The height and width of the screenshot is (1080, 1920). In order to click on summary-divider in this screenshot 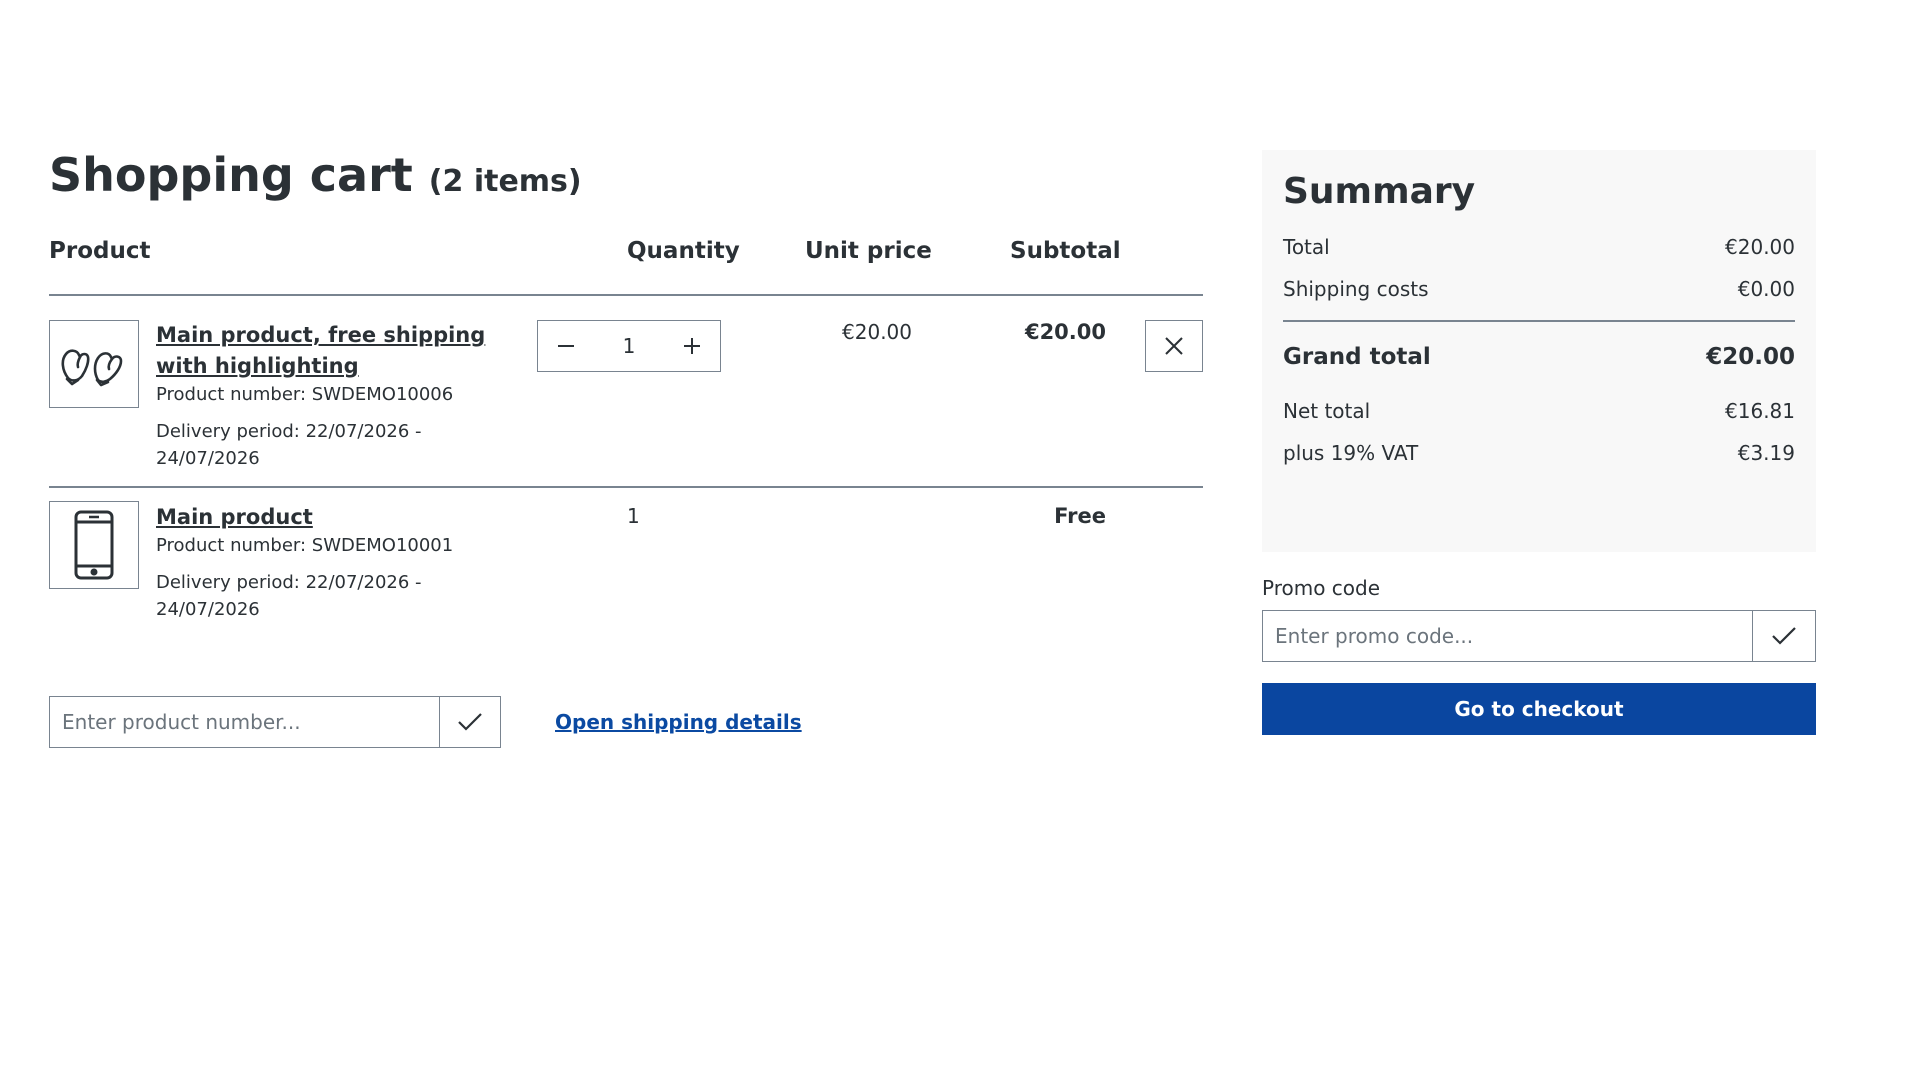, I will do `click(1539, 321)`.